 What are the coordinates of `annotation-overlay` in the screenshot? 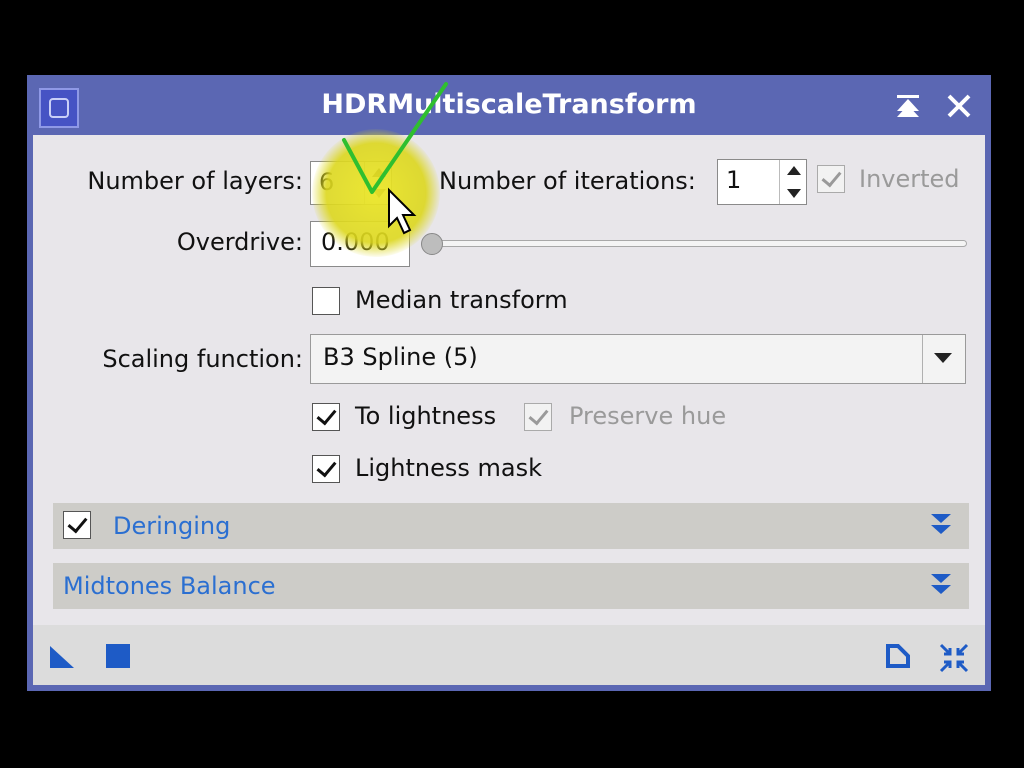 It's located at (395, 158).